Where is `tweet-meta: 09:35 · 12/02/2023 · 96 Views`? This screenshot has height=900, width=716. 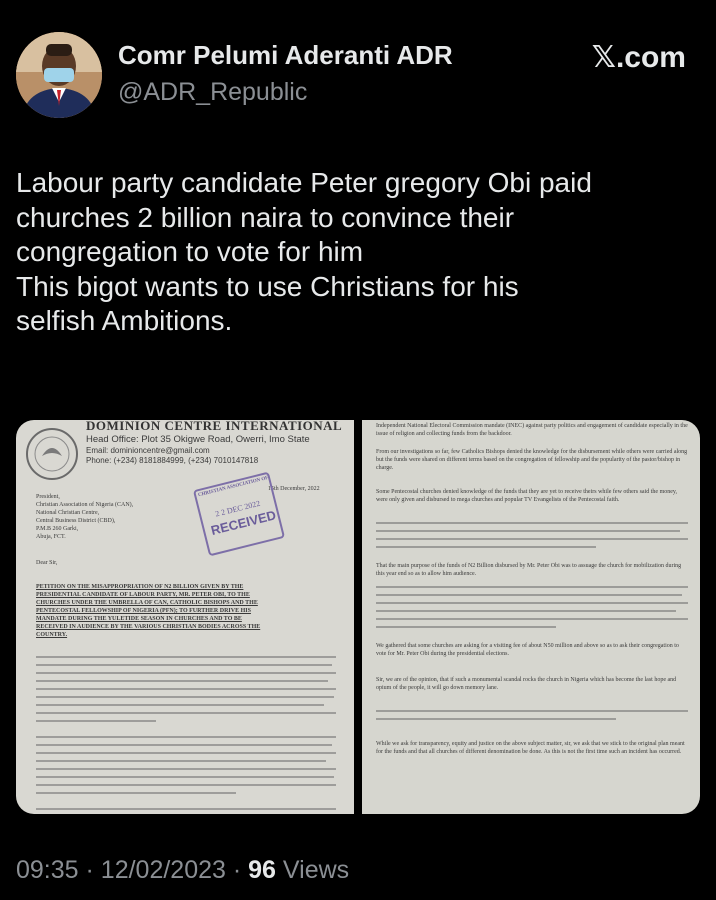 tweet-meta: 09:35 · 12/02/2023 · 96 Views is located at coordinates (182, 870).